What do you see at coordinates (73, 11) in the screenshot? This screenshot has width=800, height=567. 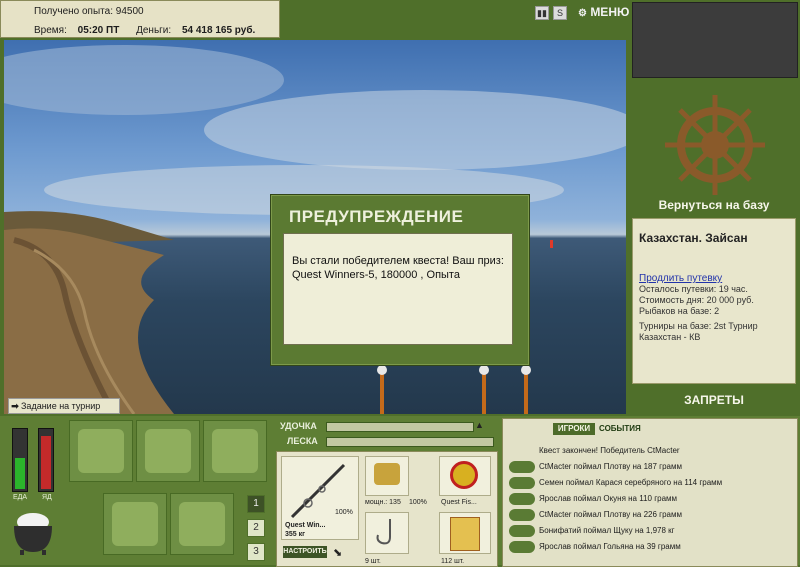 I see `exp-label: Получено опыта:` at bounding box center [73, 11].